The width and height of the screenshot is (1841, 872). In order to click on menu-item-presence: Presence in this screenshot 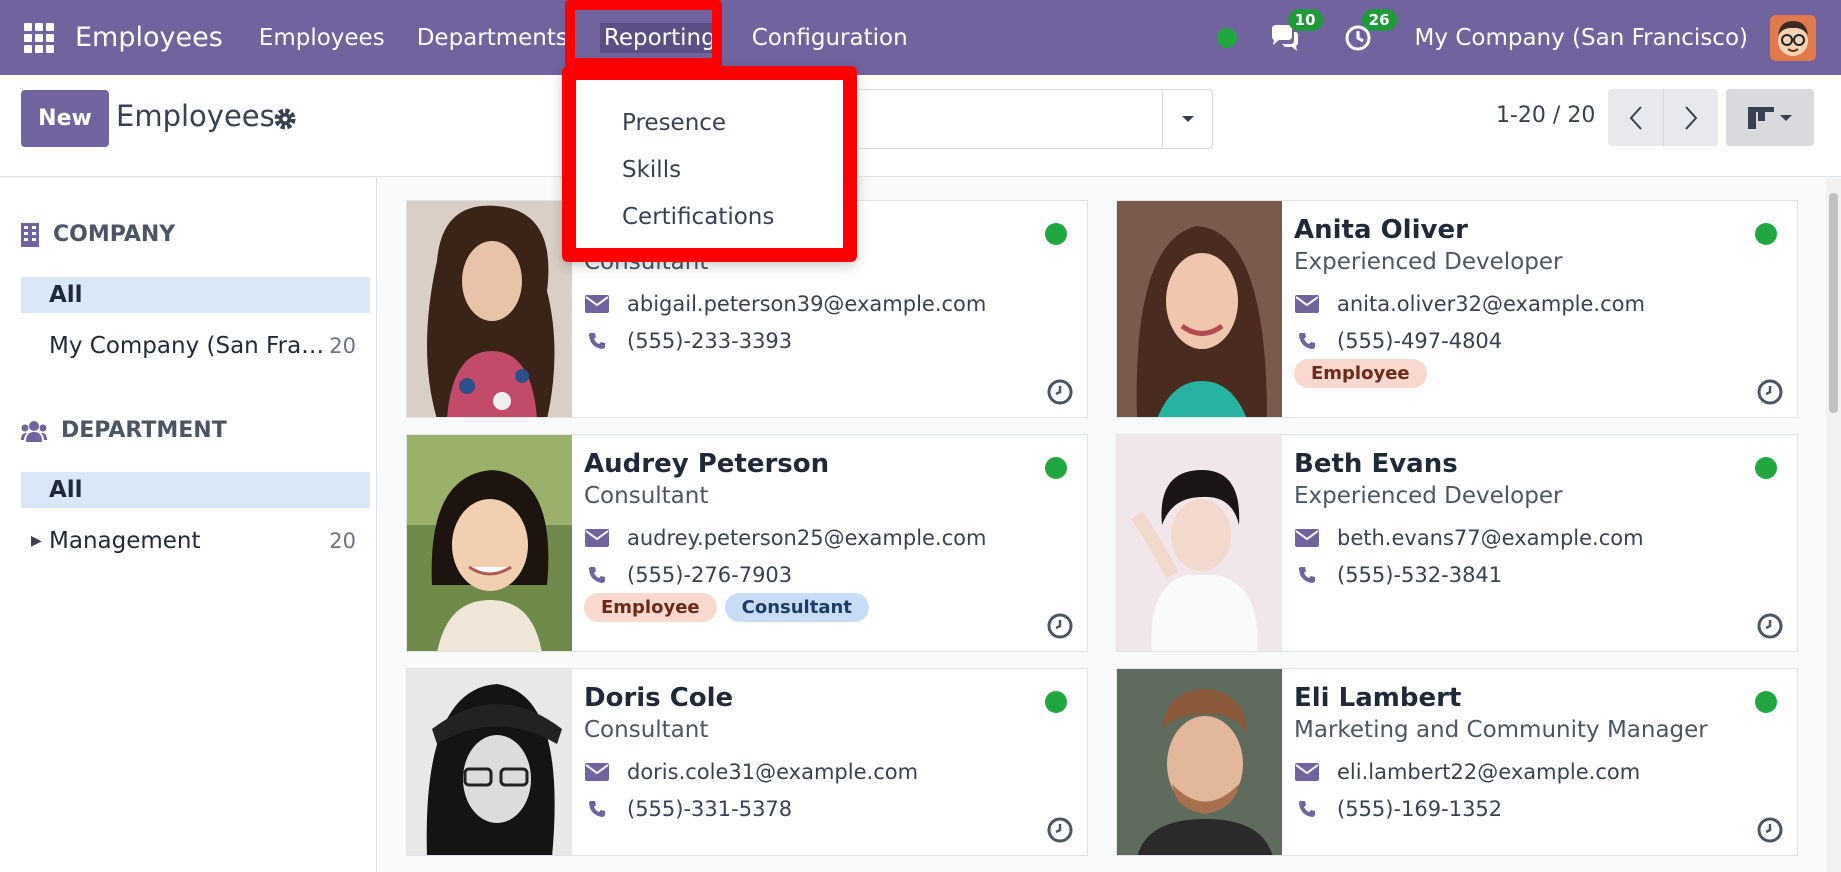, I will do `click(674, 123)`.